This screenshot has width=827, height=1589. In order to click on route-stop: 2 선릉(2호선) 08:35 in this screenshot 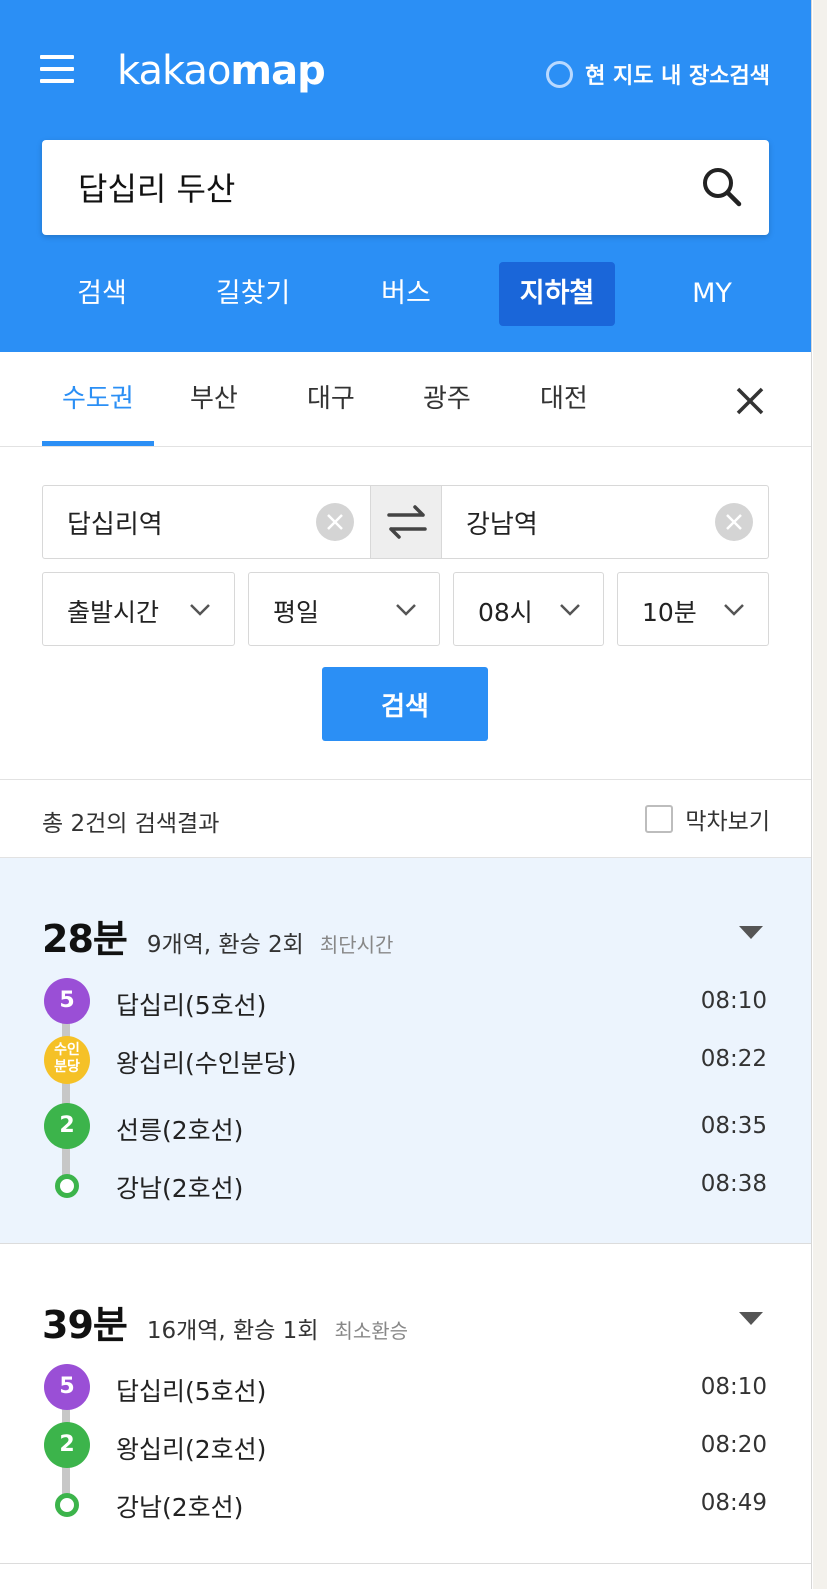, I will do `click(405, 1126)`.